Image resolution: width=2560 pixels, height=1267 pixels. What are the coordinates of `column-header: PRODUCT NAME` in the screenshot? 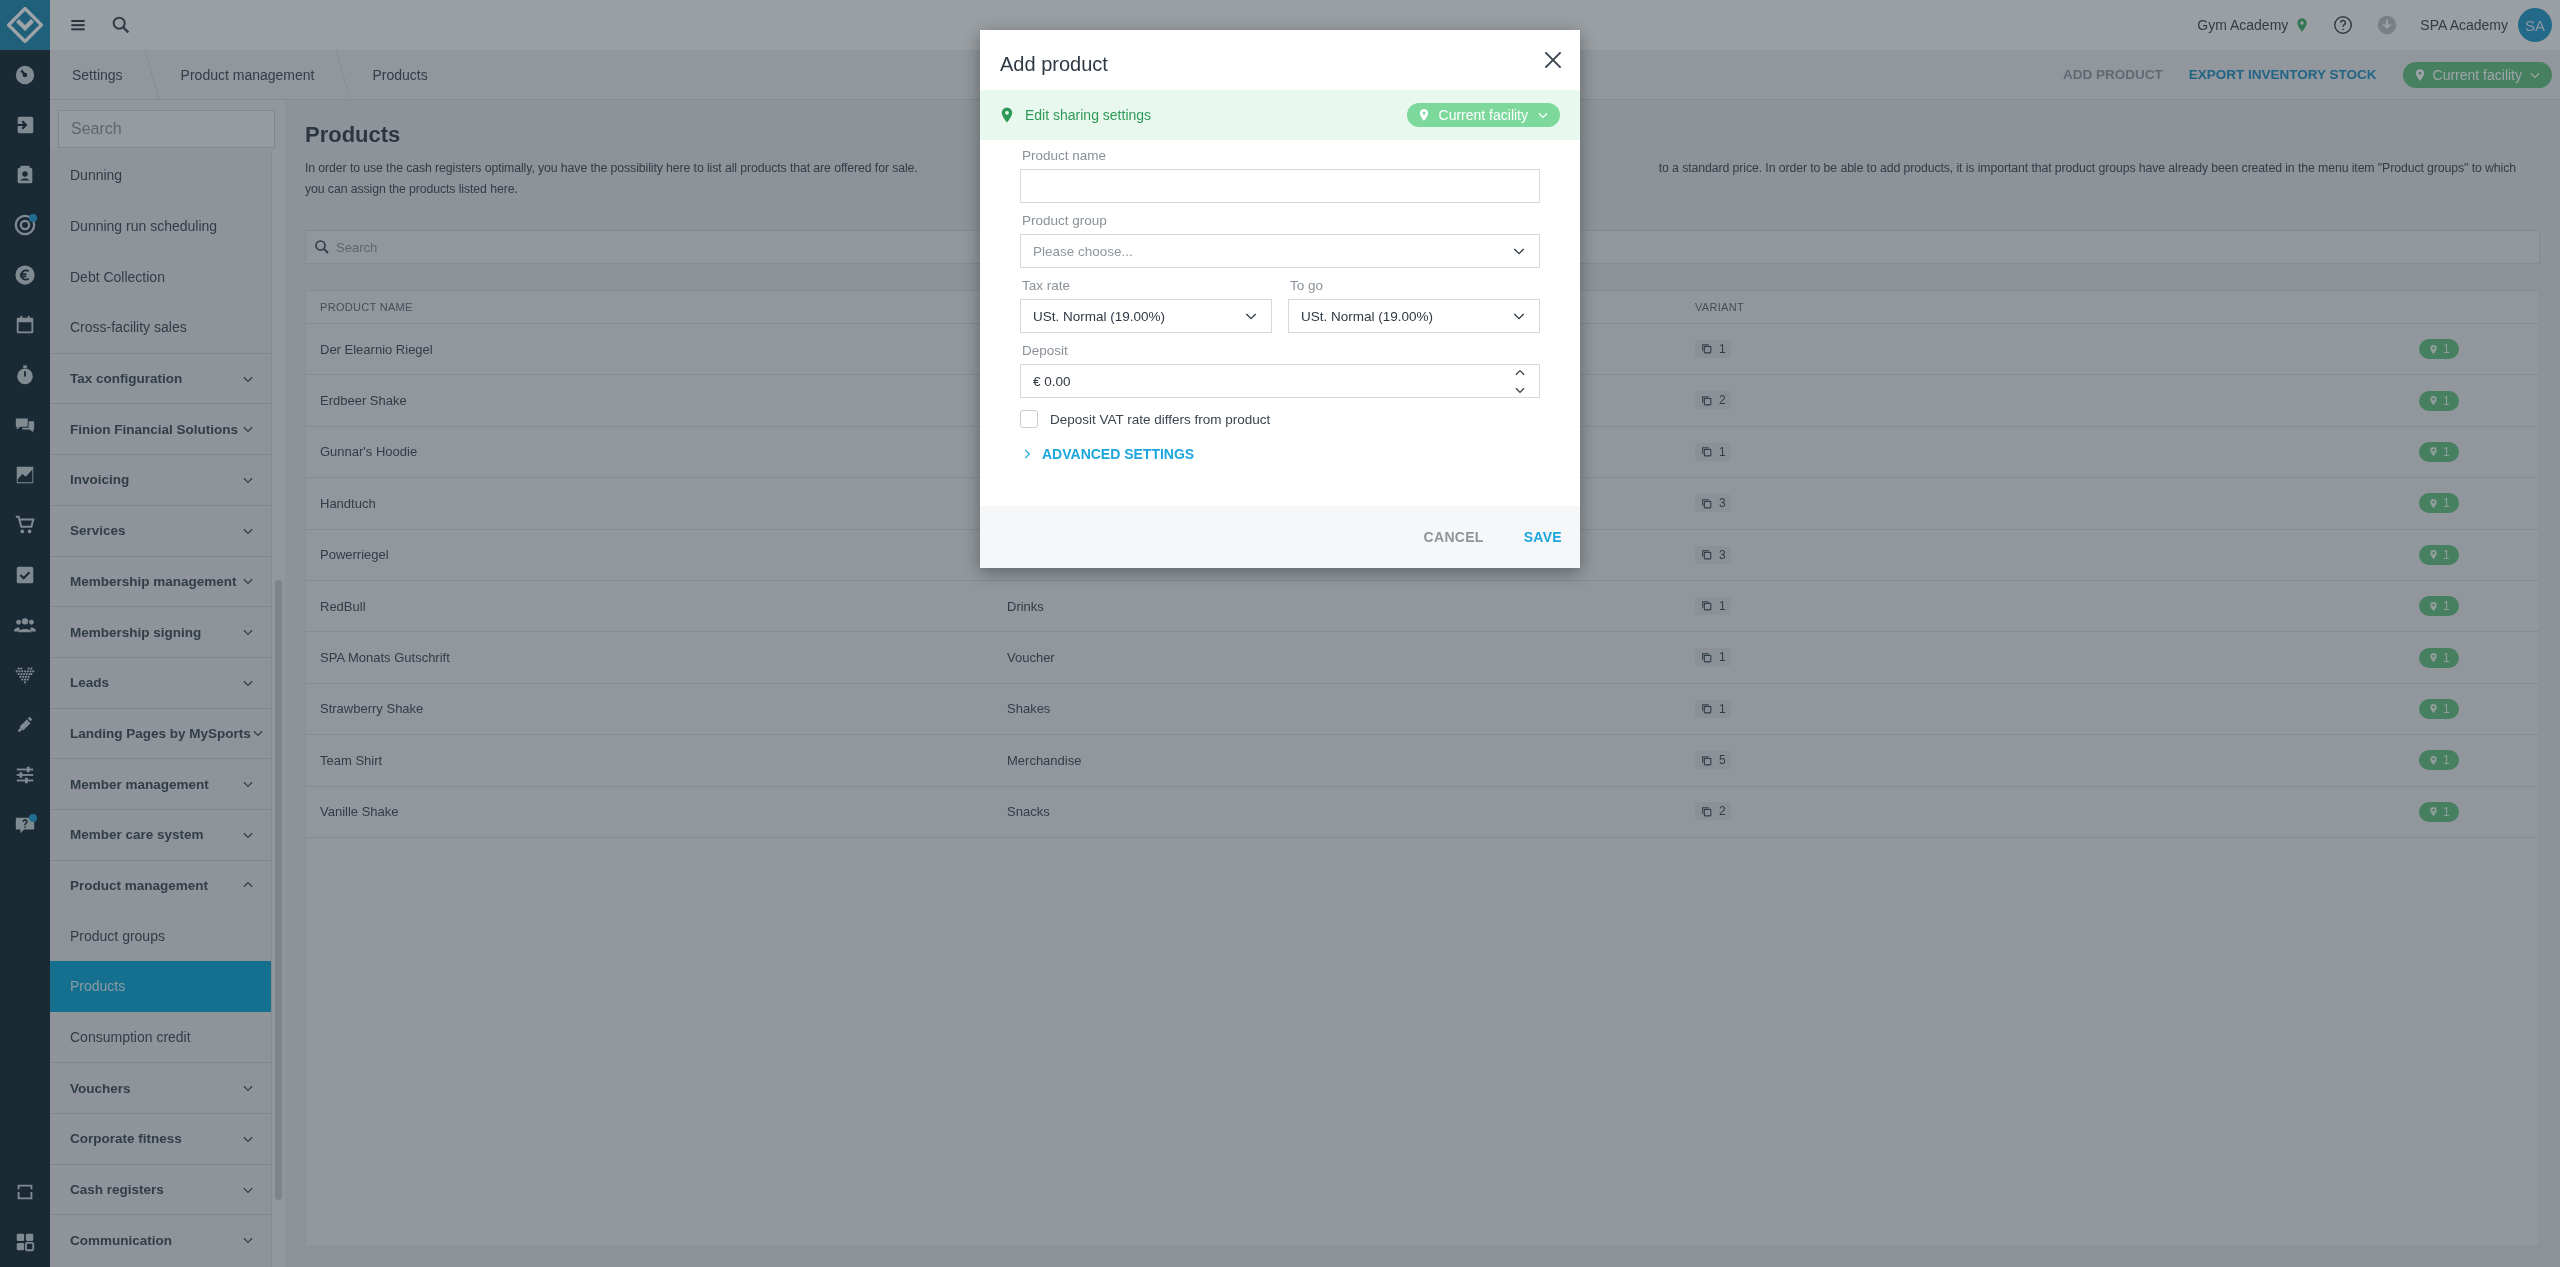 It's located at (367, 307).